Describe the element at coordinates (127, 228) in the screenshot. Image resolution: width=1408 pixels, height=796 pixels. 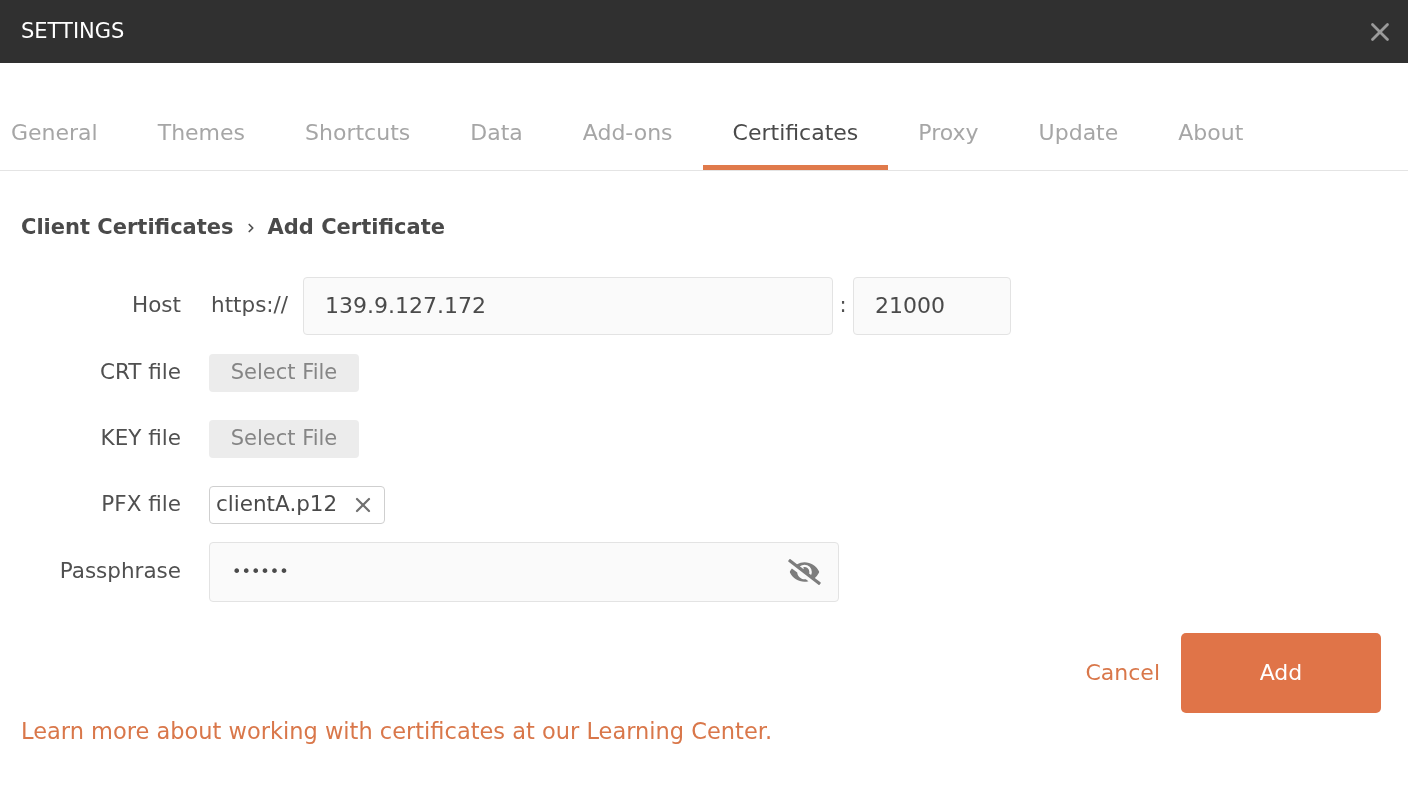
I see `breadcrumb-link: Client Certificates` at that location.